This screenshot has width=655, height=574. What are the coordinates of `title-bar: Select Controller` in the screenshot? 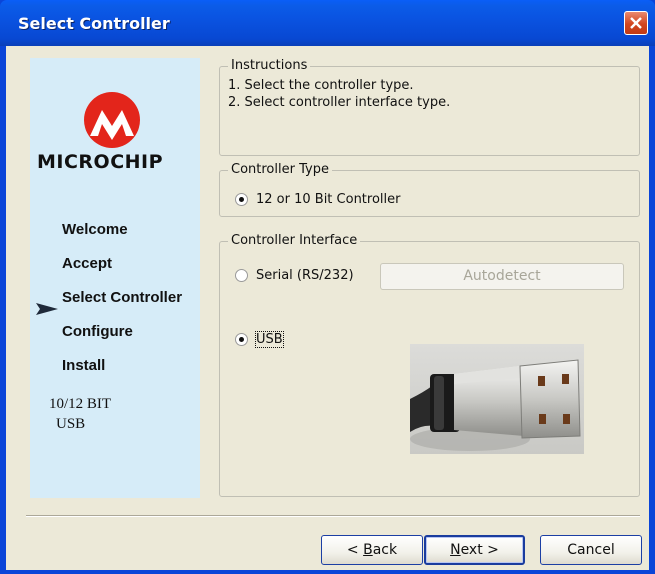 It's located at (327, 23).